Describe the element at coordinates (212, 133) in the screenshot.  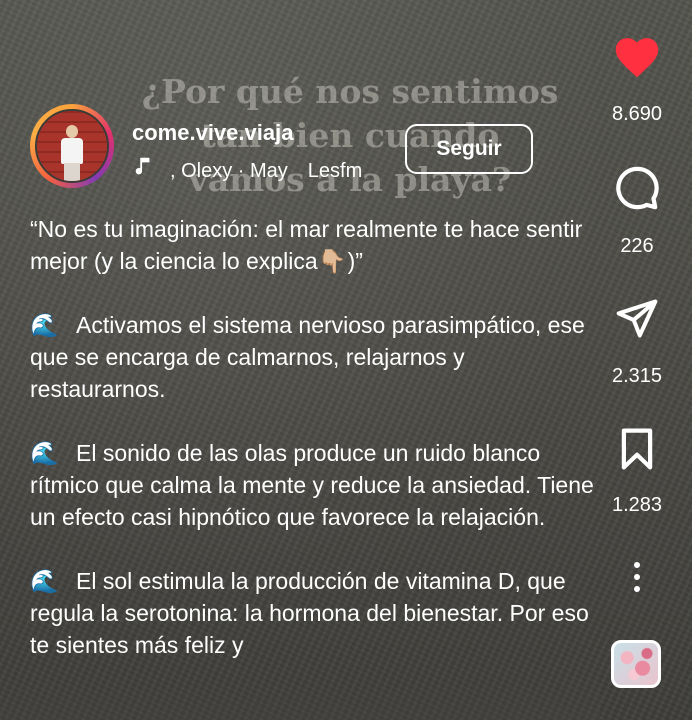
I see `username-link: come.vive.viaja` at that location.